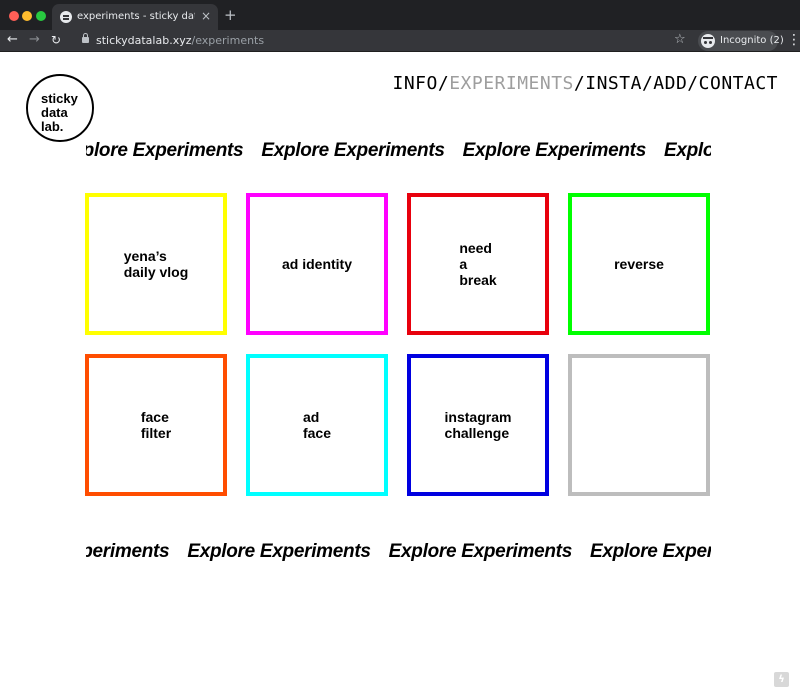  I want to click on incognito-badge: Incognito (2), so click(741, 41).